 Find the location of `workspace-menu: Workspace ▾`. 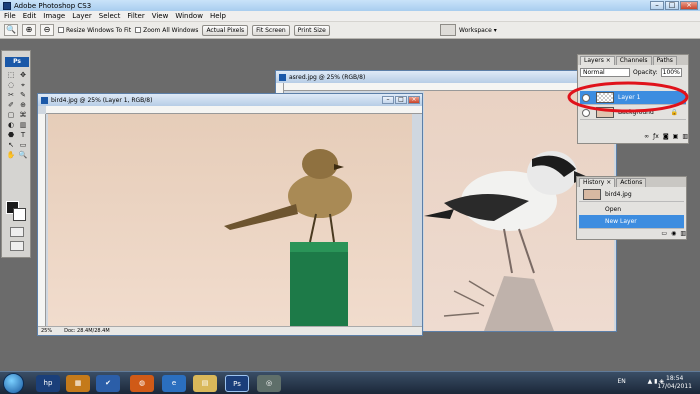

workspace-menu: Workspace ▾ is located at coordinates (468, 30).